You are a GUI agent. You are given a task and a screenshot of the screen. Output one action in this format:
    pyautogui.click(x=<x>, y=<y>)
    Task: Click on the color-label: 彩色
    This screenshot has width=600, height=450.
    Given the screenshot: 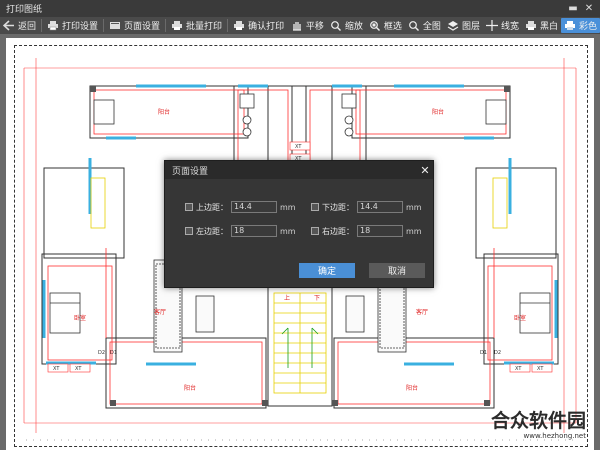 What is the action you would take?
    pyautogui.click(x=587, y=27)
    